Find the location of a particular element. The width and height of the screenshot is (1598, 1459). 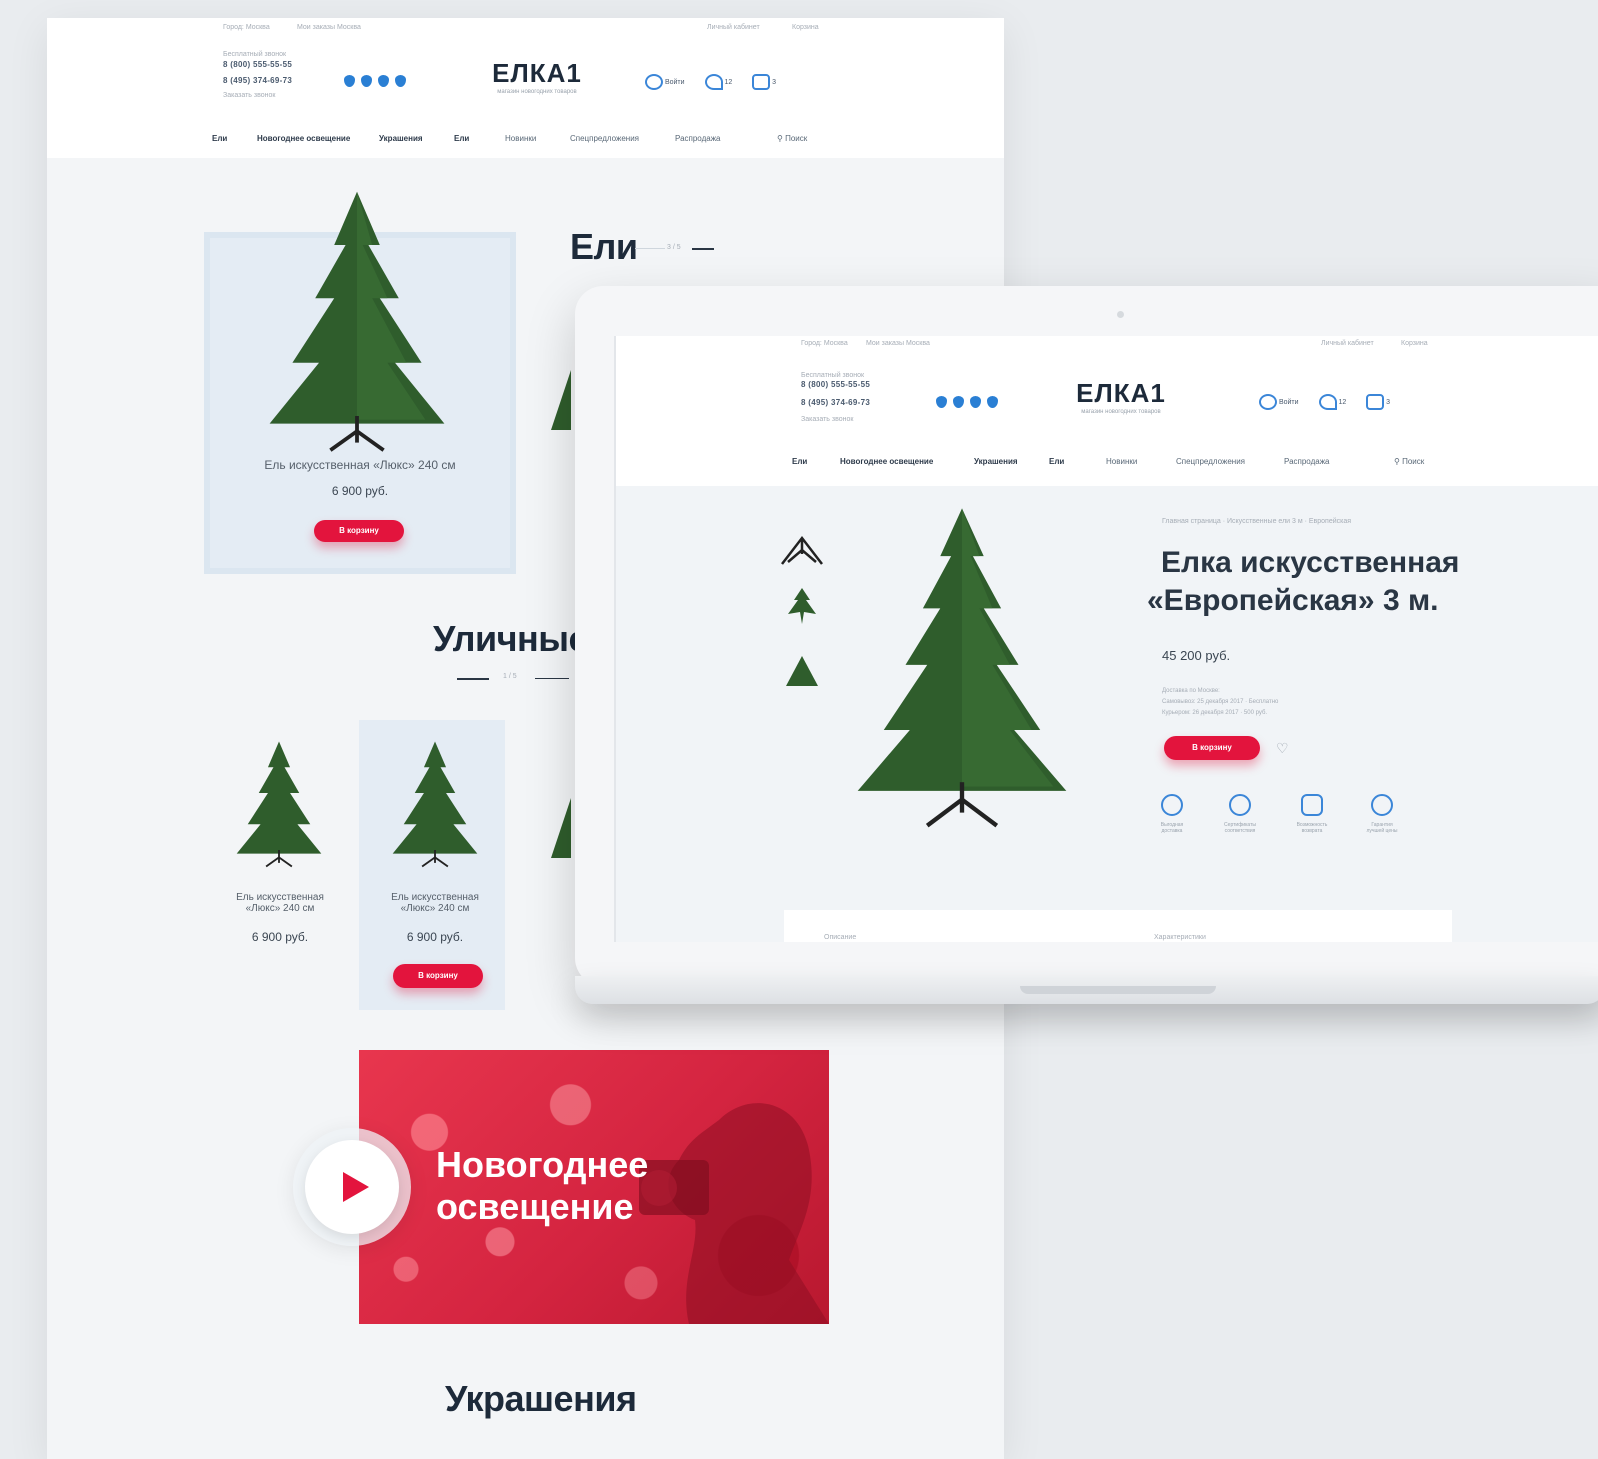

tab-description: Описание is located at coordinates (840, 937).